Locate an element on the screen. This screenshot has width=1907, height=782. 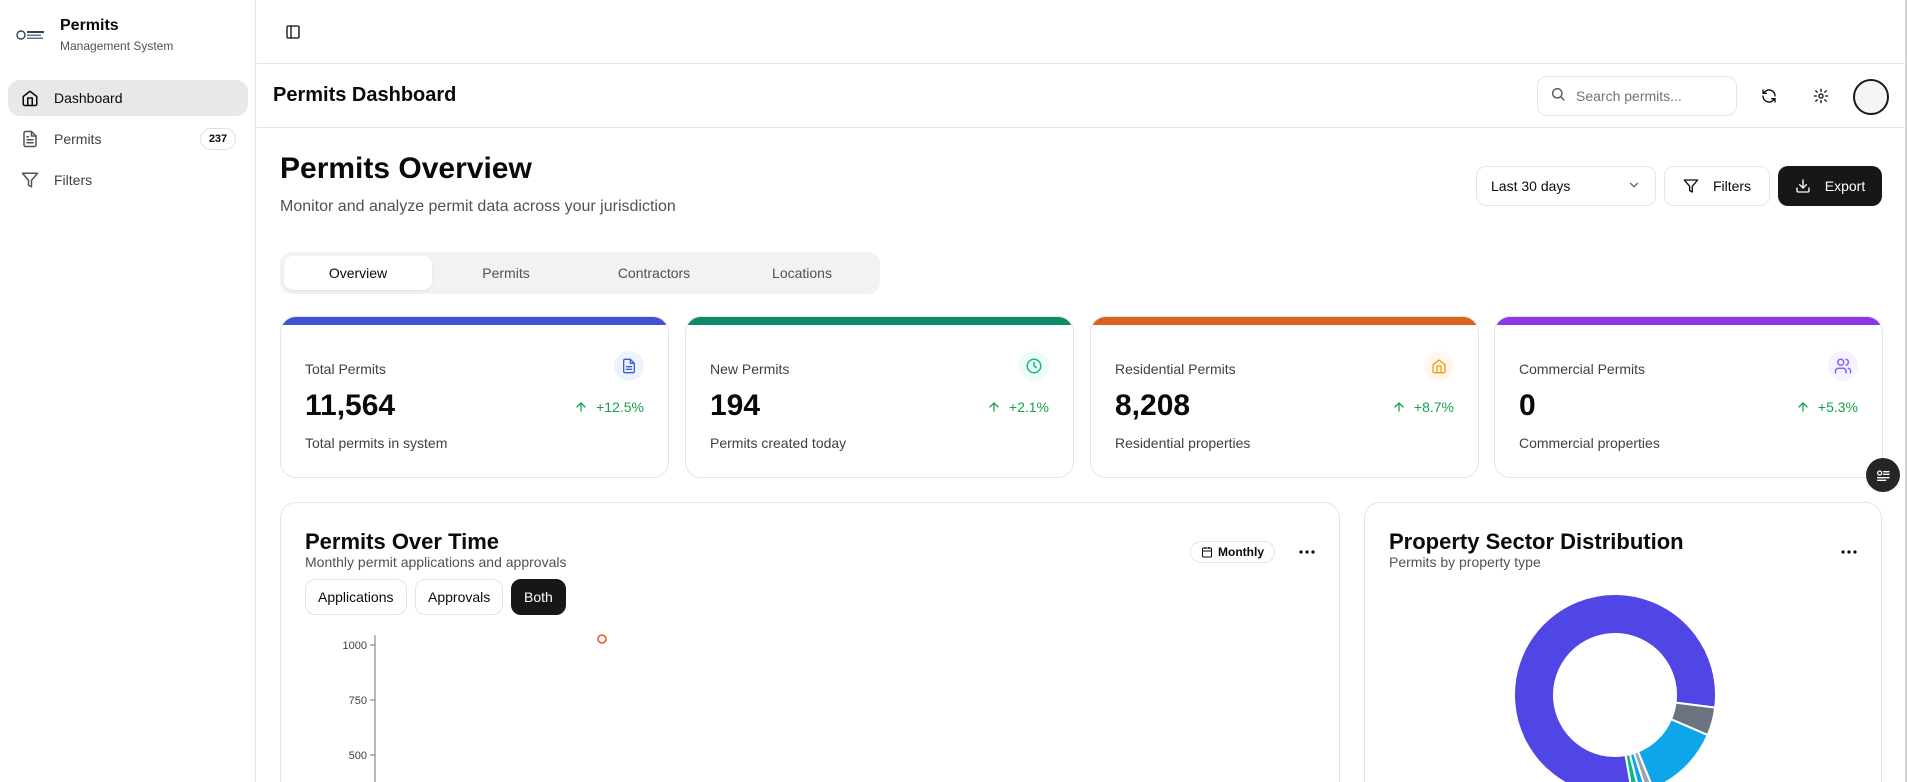
stat-value: 11,564 is located at coordinates (350, 405).